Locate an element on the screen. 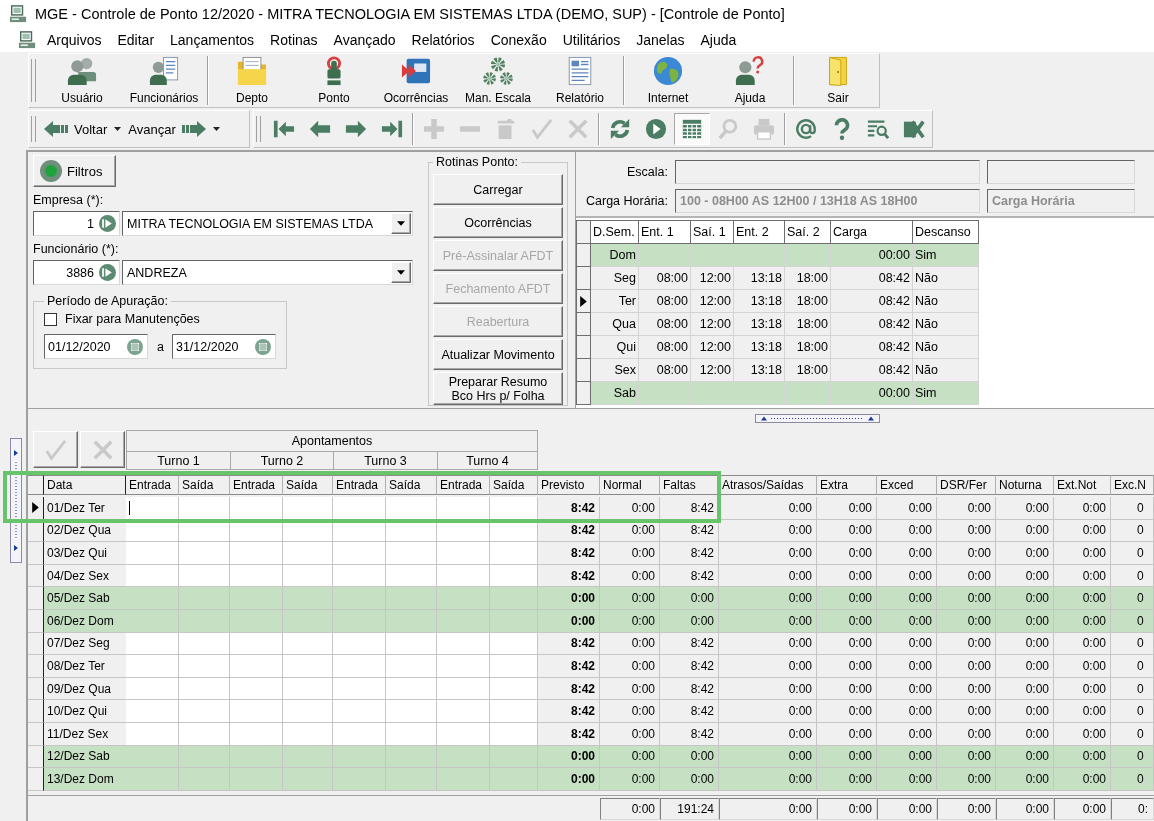 The width and height of the screenshot is (1154, 821). history-button: Avançar is located at coordinates (167, 129).